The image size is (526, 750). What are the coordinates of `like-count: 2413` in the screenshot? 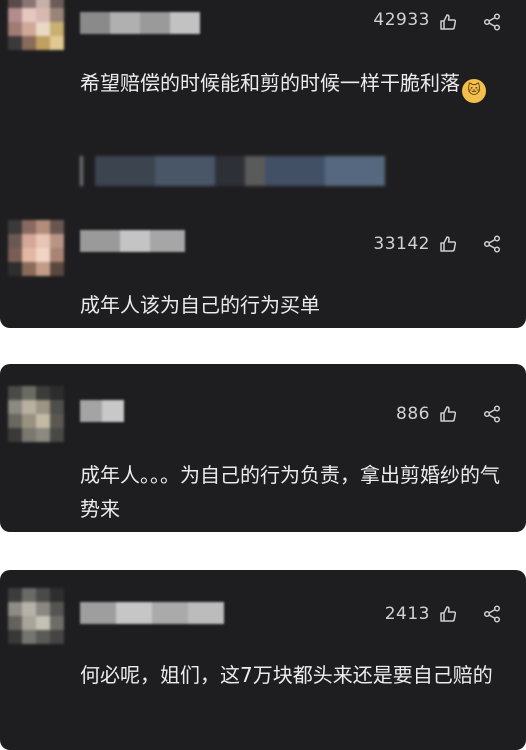 It's located at (407, 614).